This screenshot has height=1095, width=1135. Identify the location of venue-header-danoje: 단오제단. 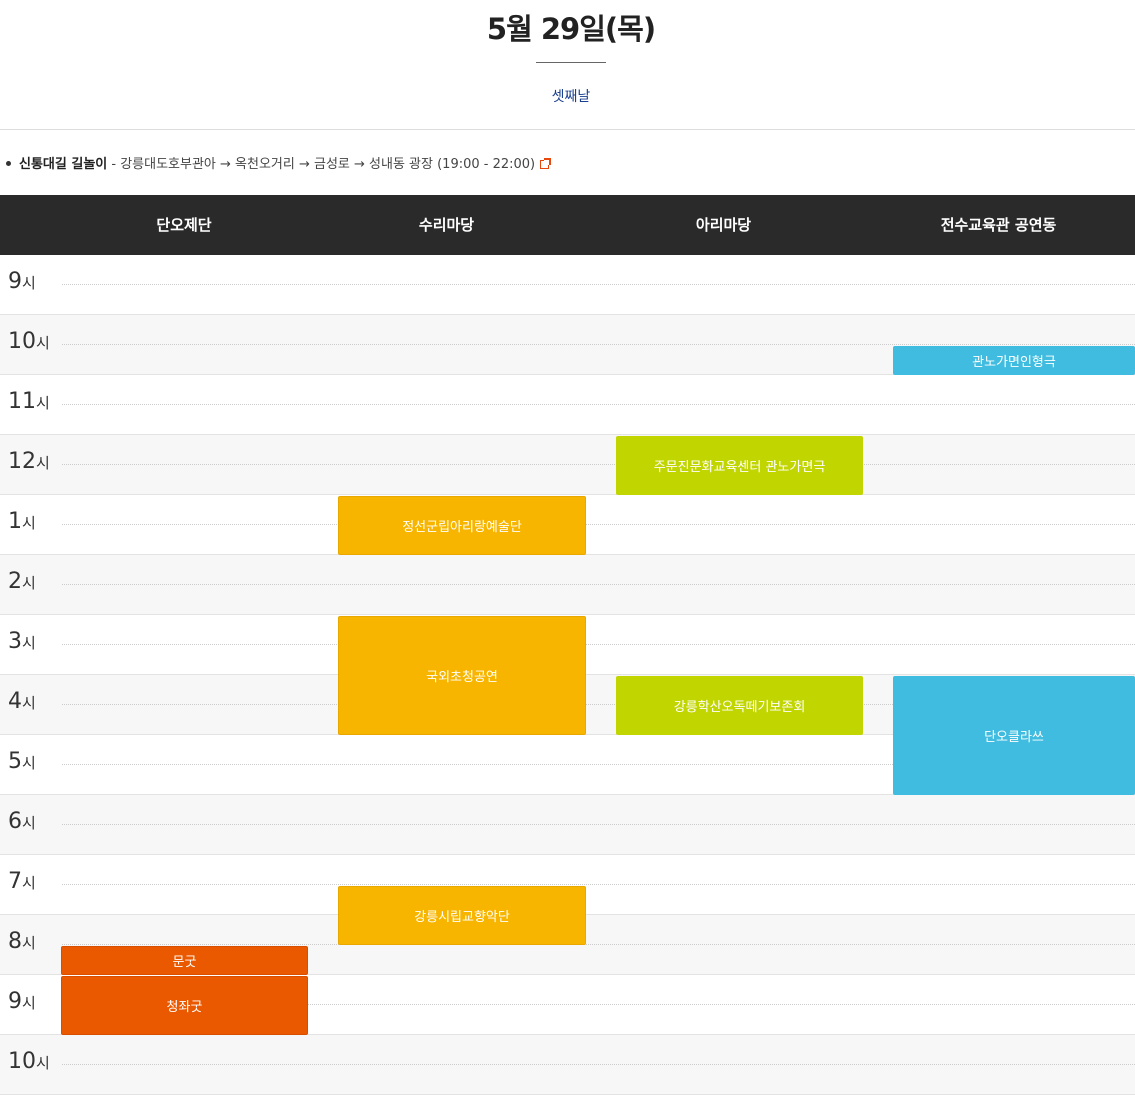
(184, 225).